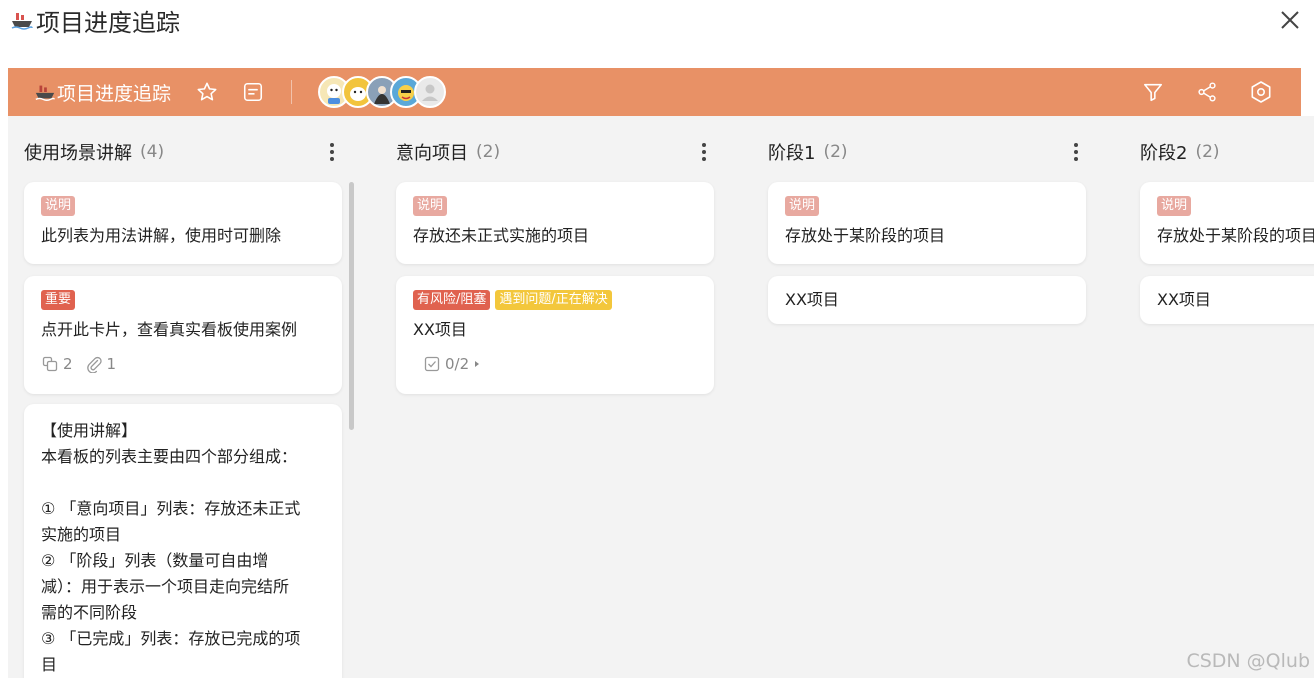  I want to click on settings-button, so click(1261, 92).